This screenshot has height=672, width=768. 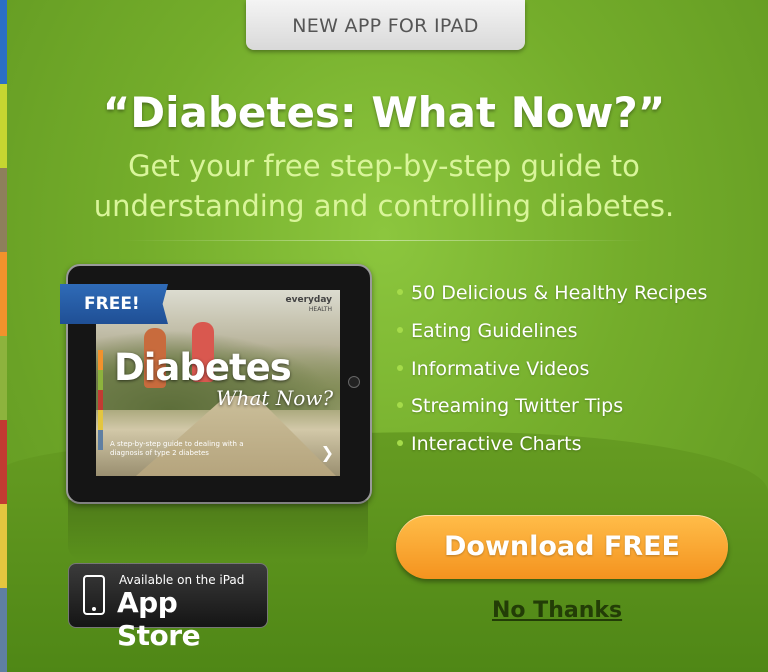 What do you see at coordinates (496, 444) in the screenshot?
I see `feature-label: Interactive Charts` at bounding box center [496, 444].